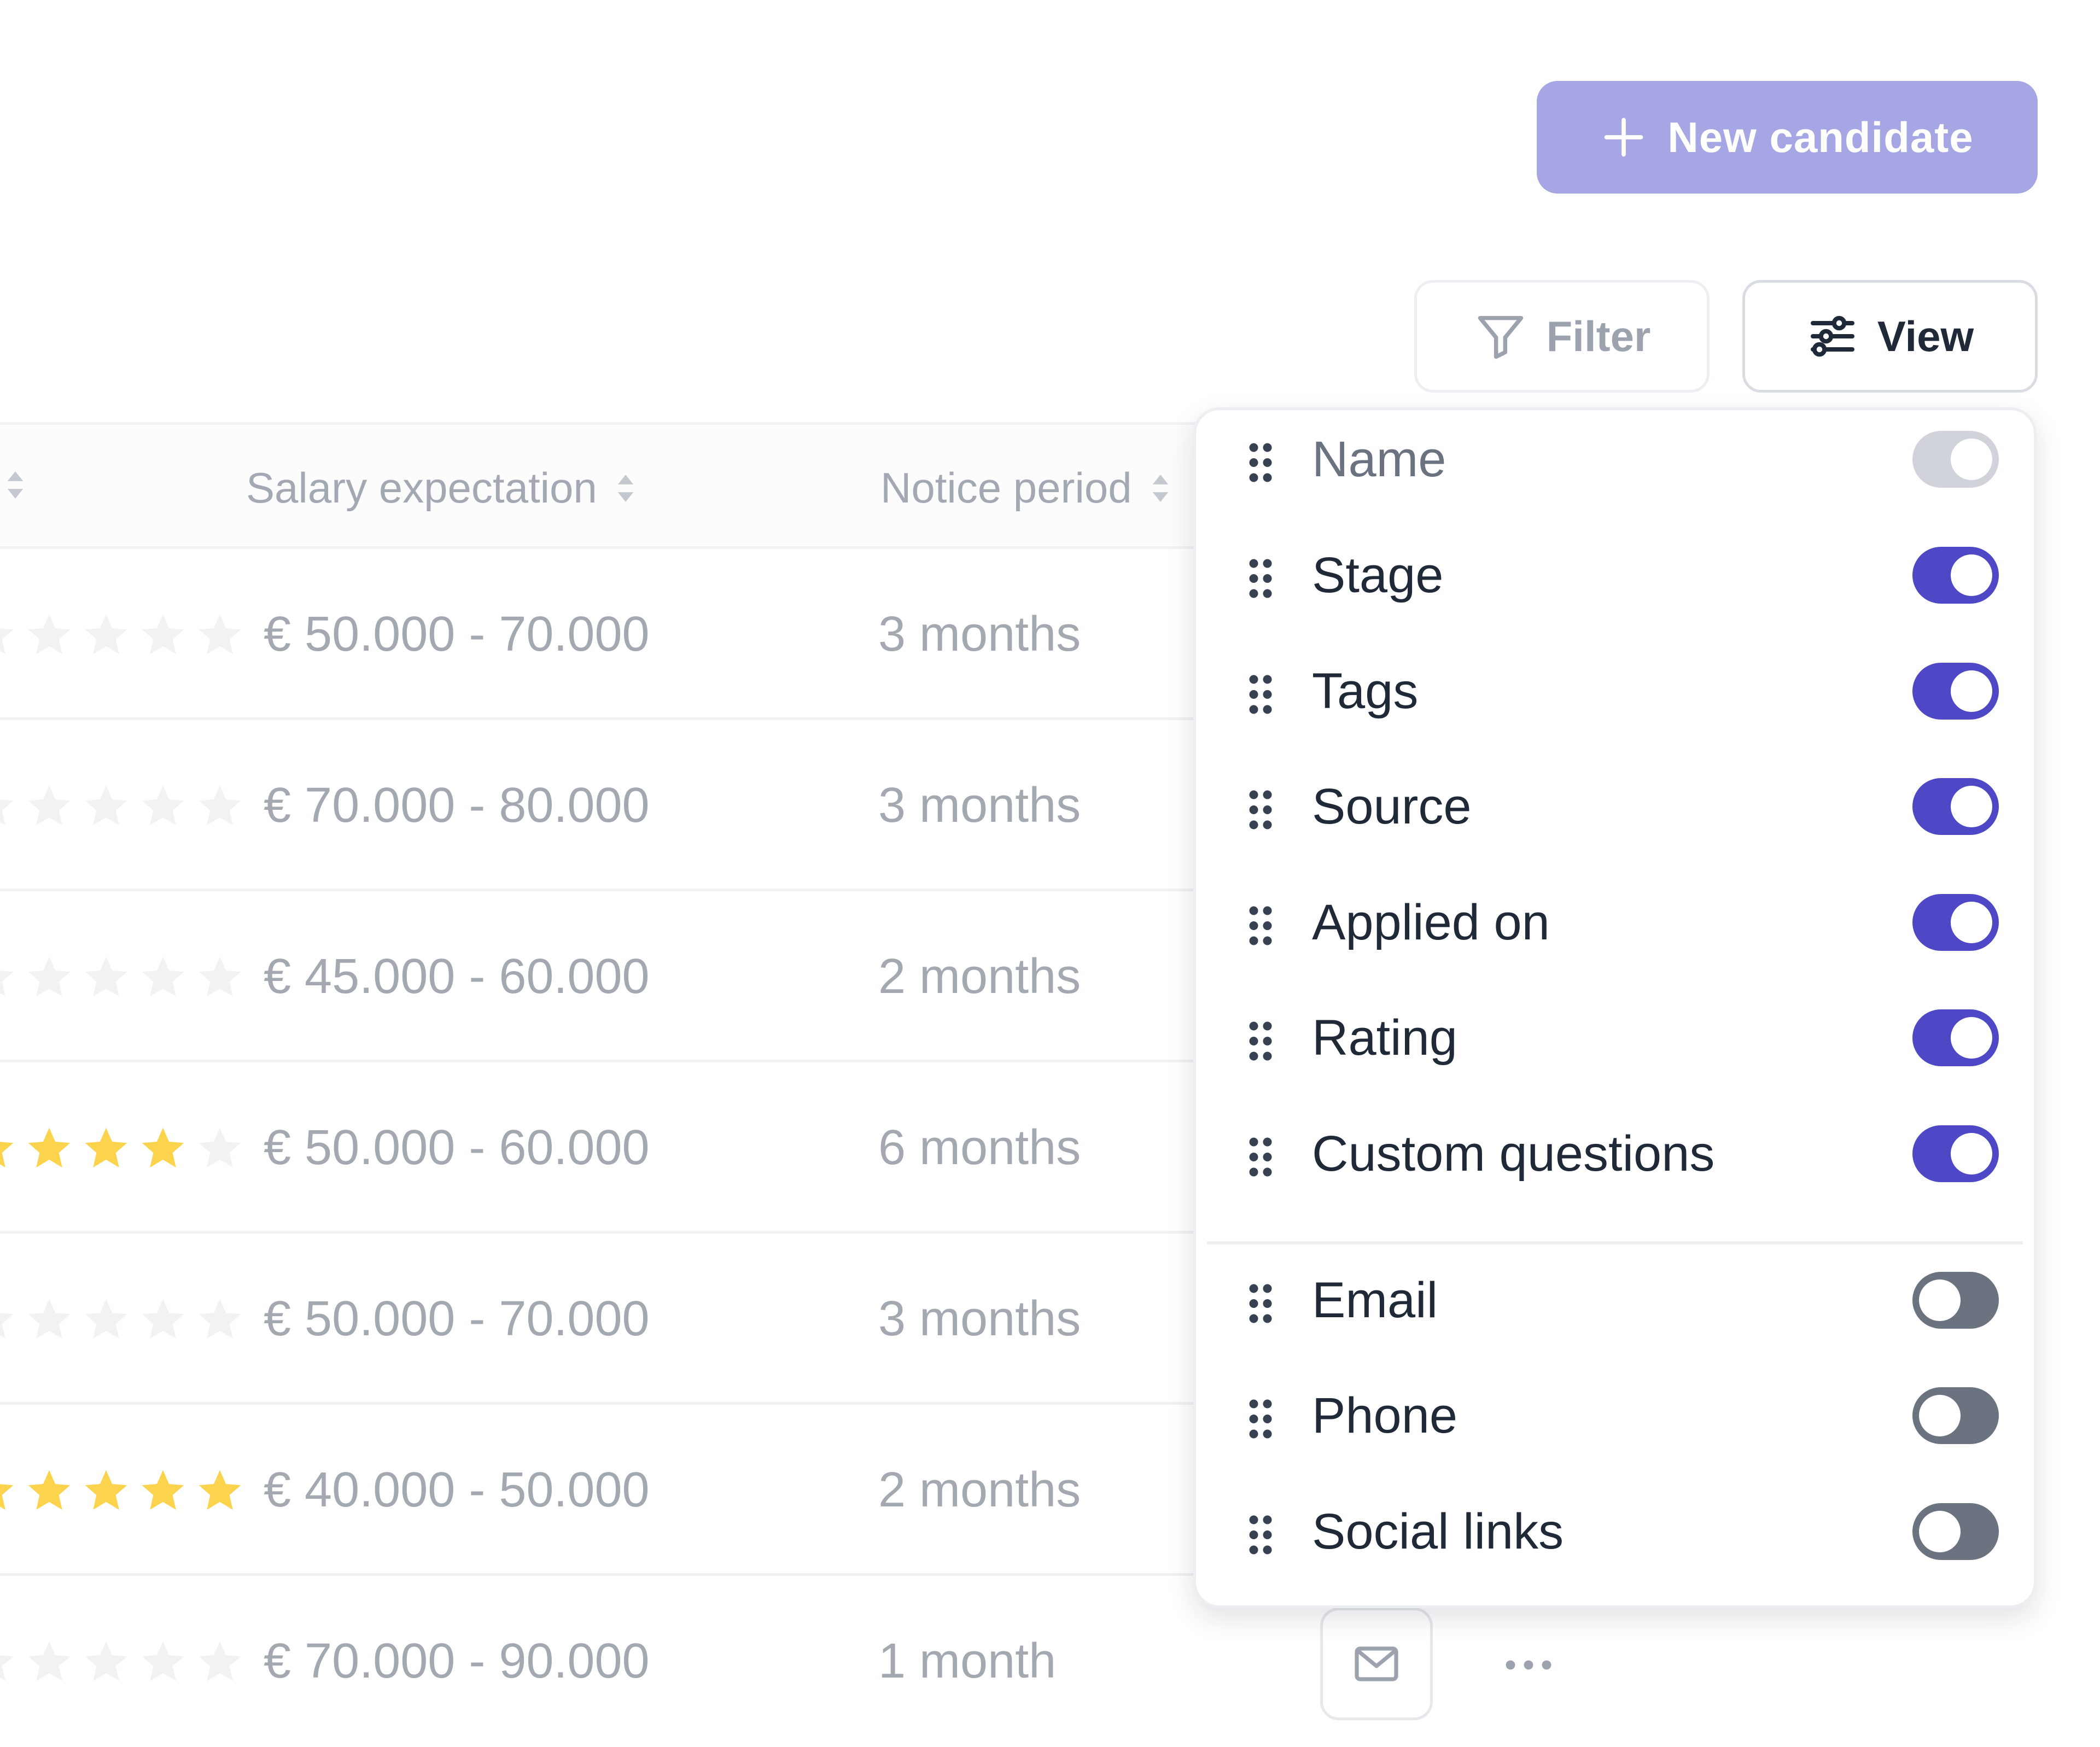 Image resolution: width=2100 pixels, height=1747 pixels. Describe the element at coordinates (1832, 336) in the screenshot. I see `sliders-icon` at that location.